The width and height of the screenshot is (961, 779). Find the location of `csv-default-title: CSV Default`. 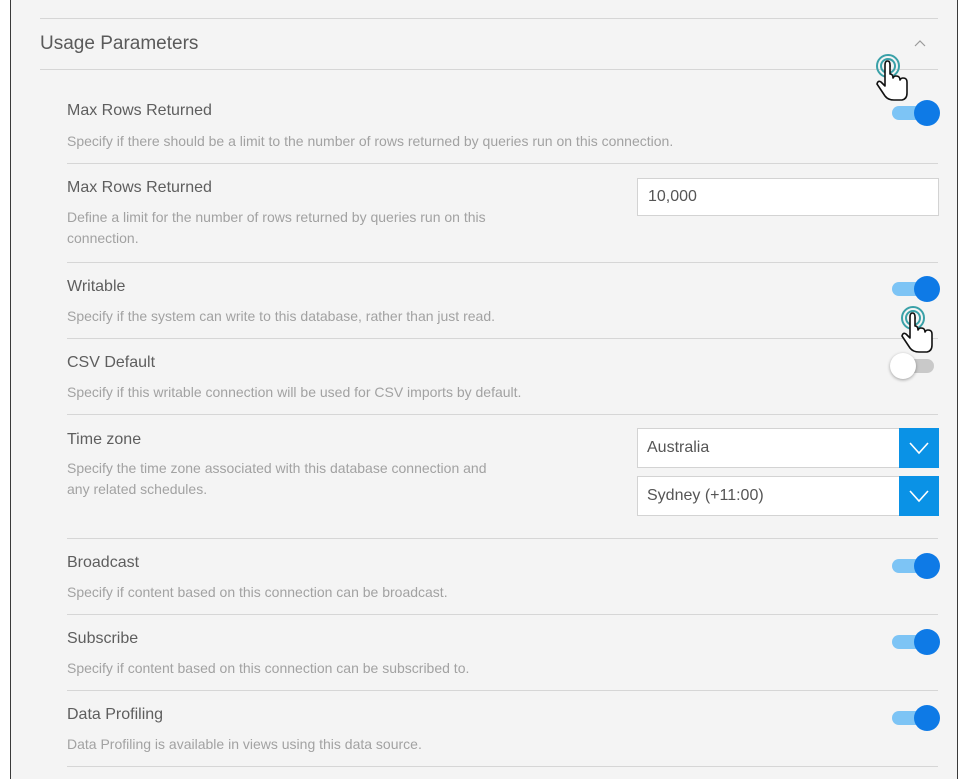

csv-default-title: CSV Default is located at coordinates (111, 362).